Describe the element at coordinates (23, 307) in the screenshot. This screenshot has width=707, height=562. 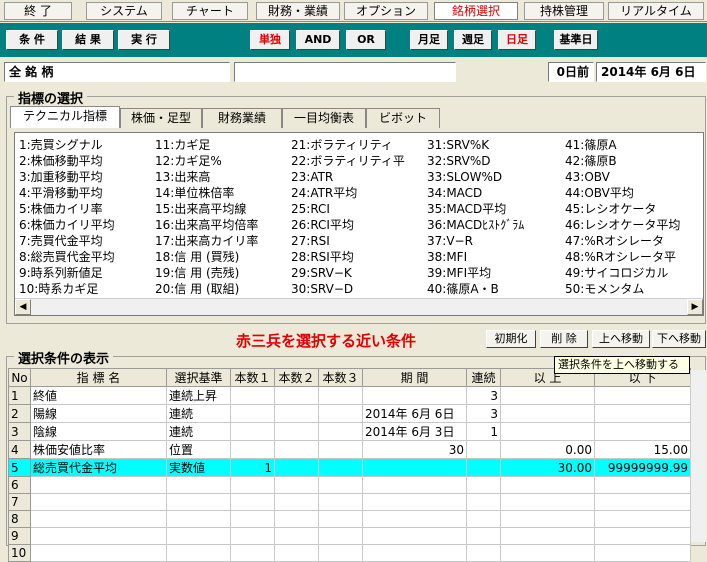
I see `scroll-left-icon: ◀` at that location.